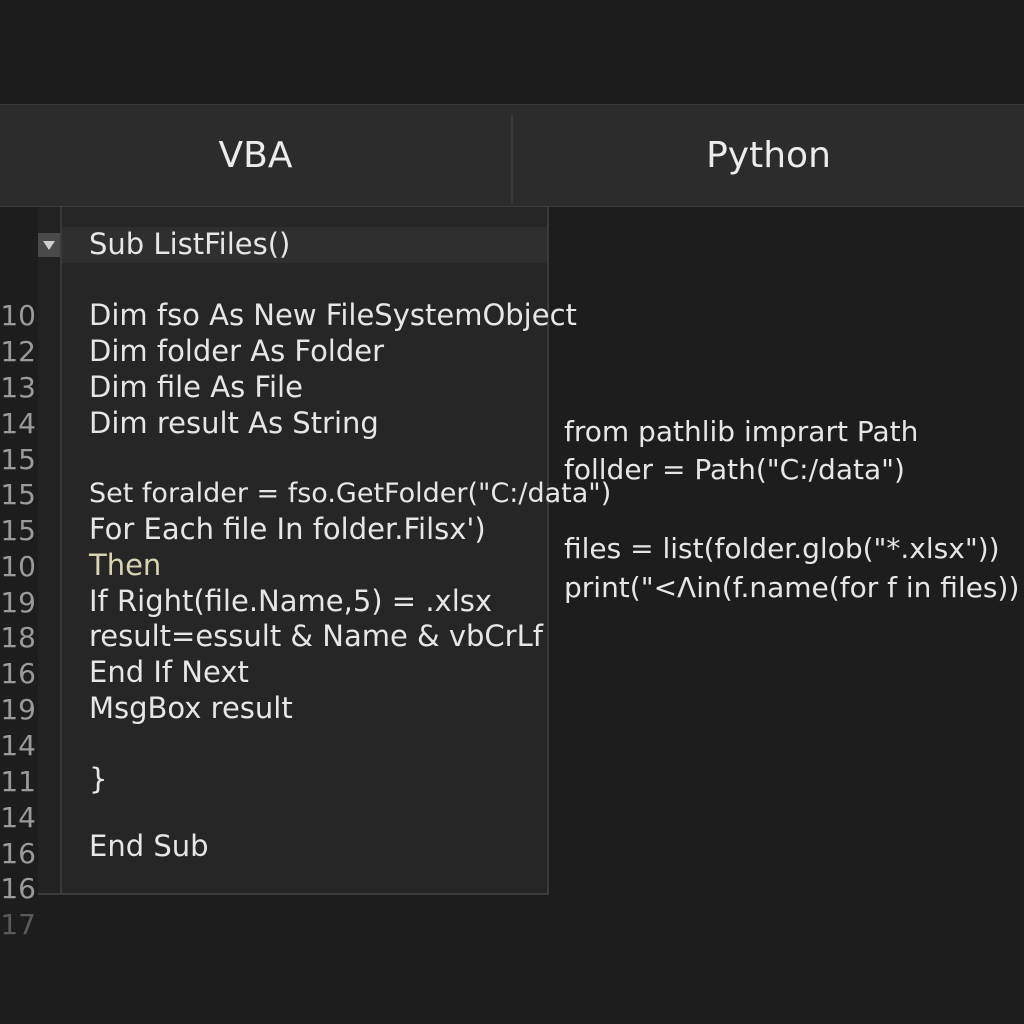 This screenshot has height=1024, width=1024. Describe the element at coordinates (768, 155) in the screenshot. I see `tab-python: Python` at that location.